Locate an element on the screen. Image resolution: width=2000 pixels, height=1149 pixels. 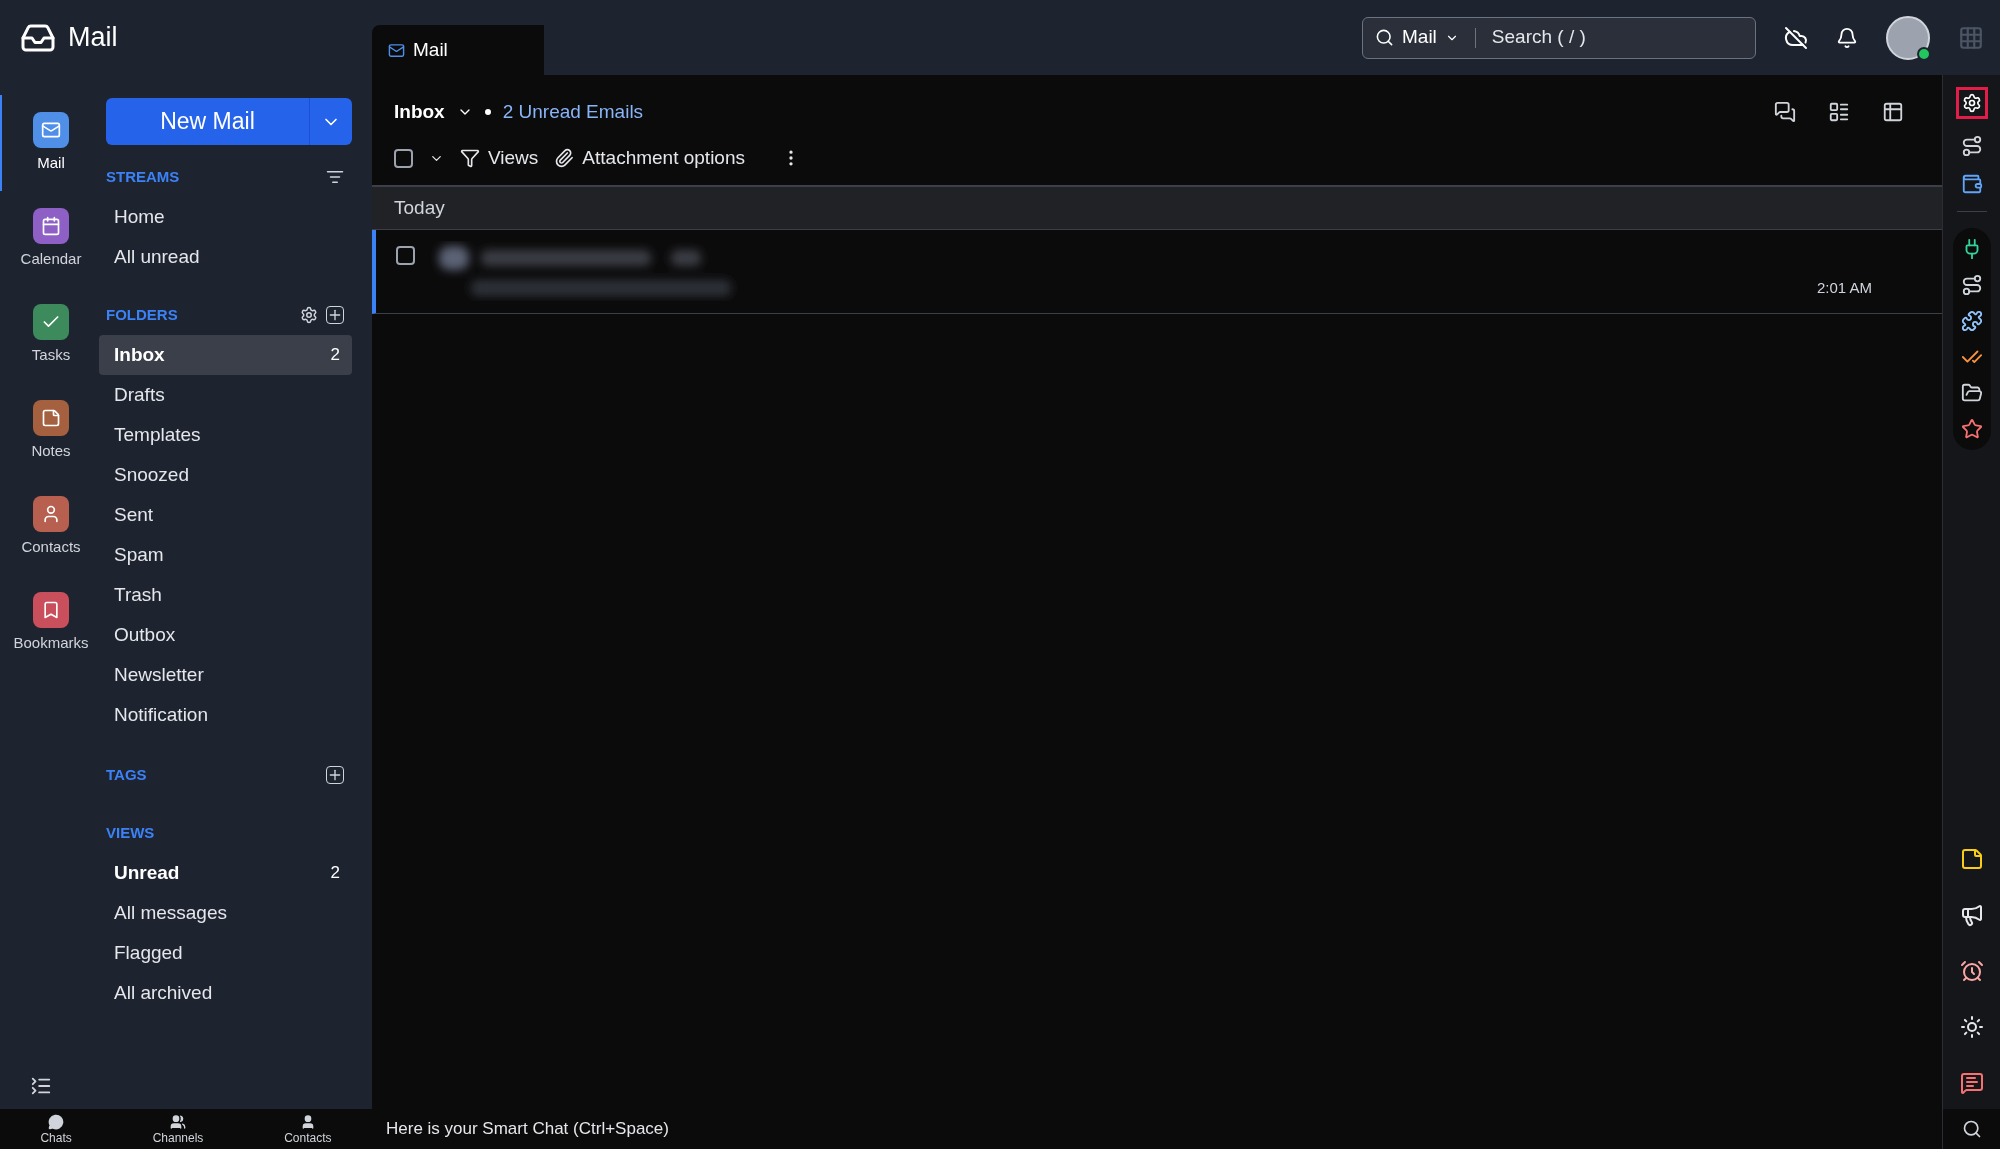
add-folder-icon is located at coordinates (335, 315).